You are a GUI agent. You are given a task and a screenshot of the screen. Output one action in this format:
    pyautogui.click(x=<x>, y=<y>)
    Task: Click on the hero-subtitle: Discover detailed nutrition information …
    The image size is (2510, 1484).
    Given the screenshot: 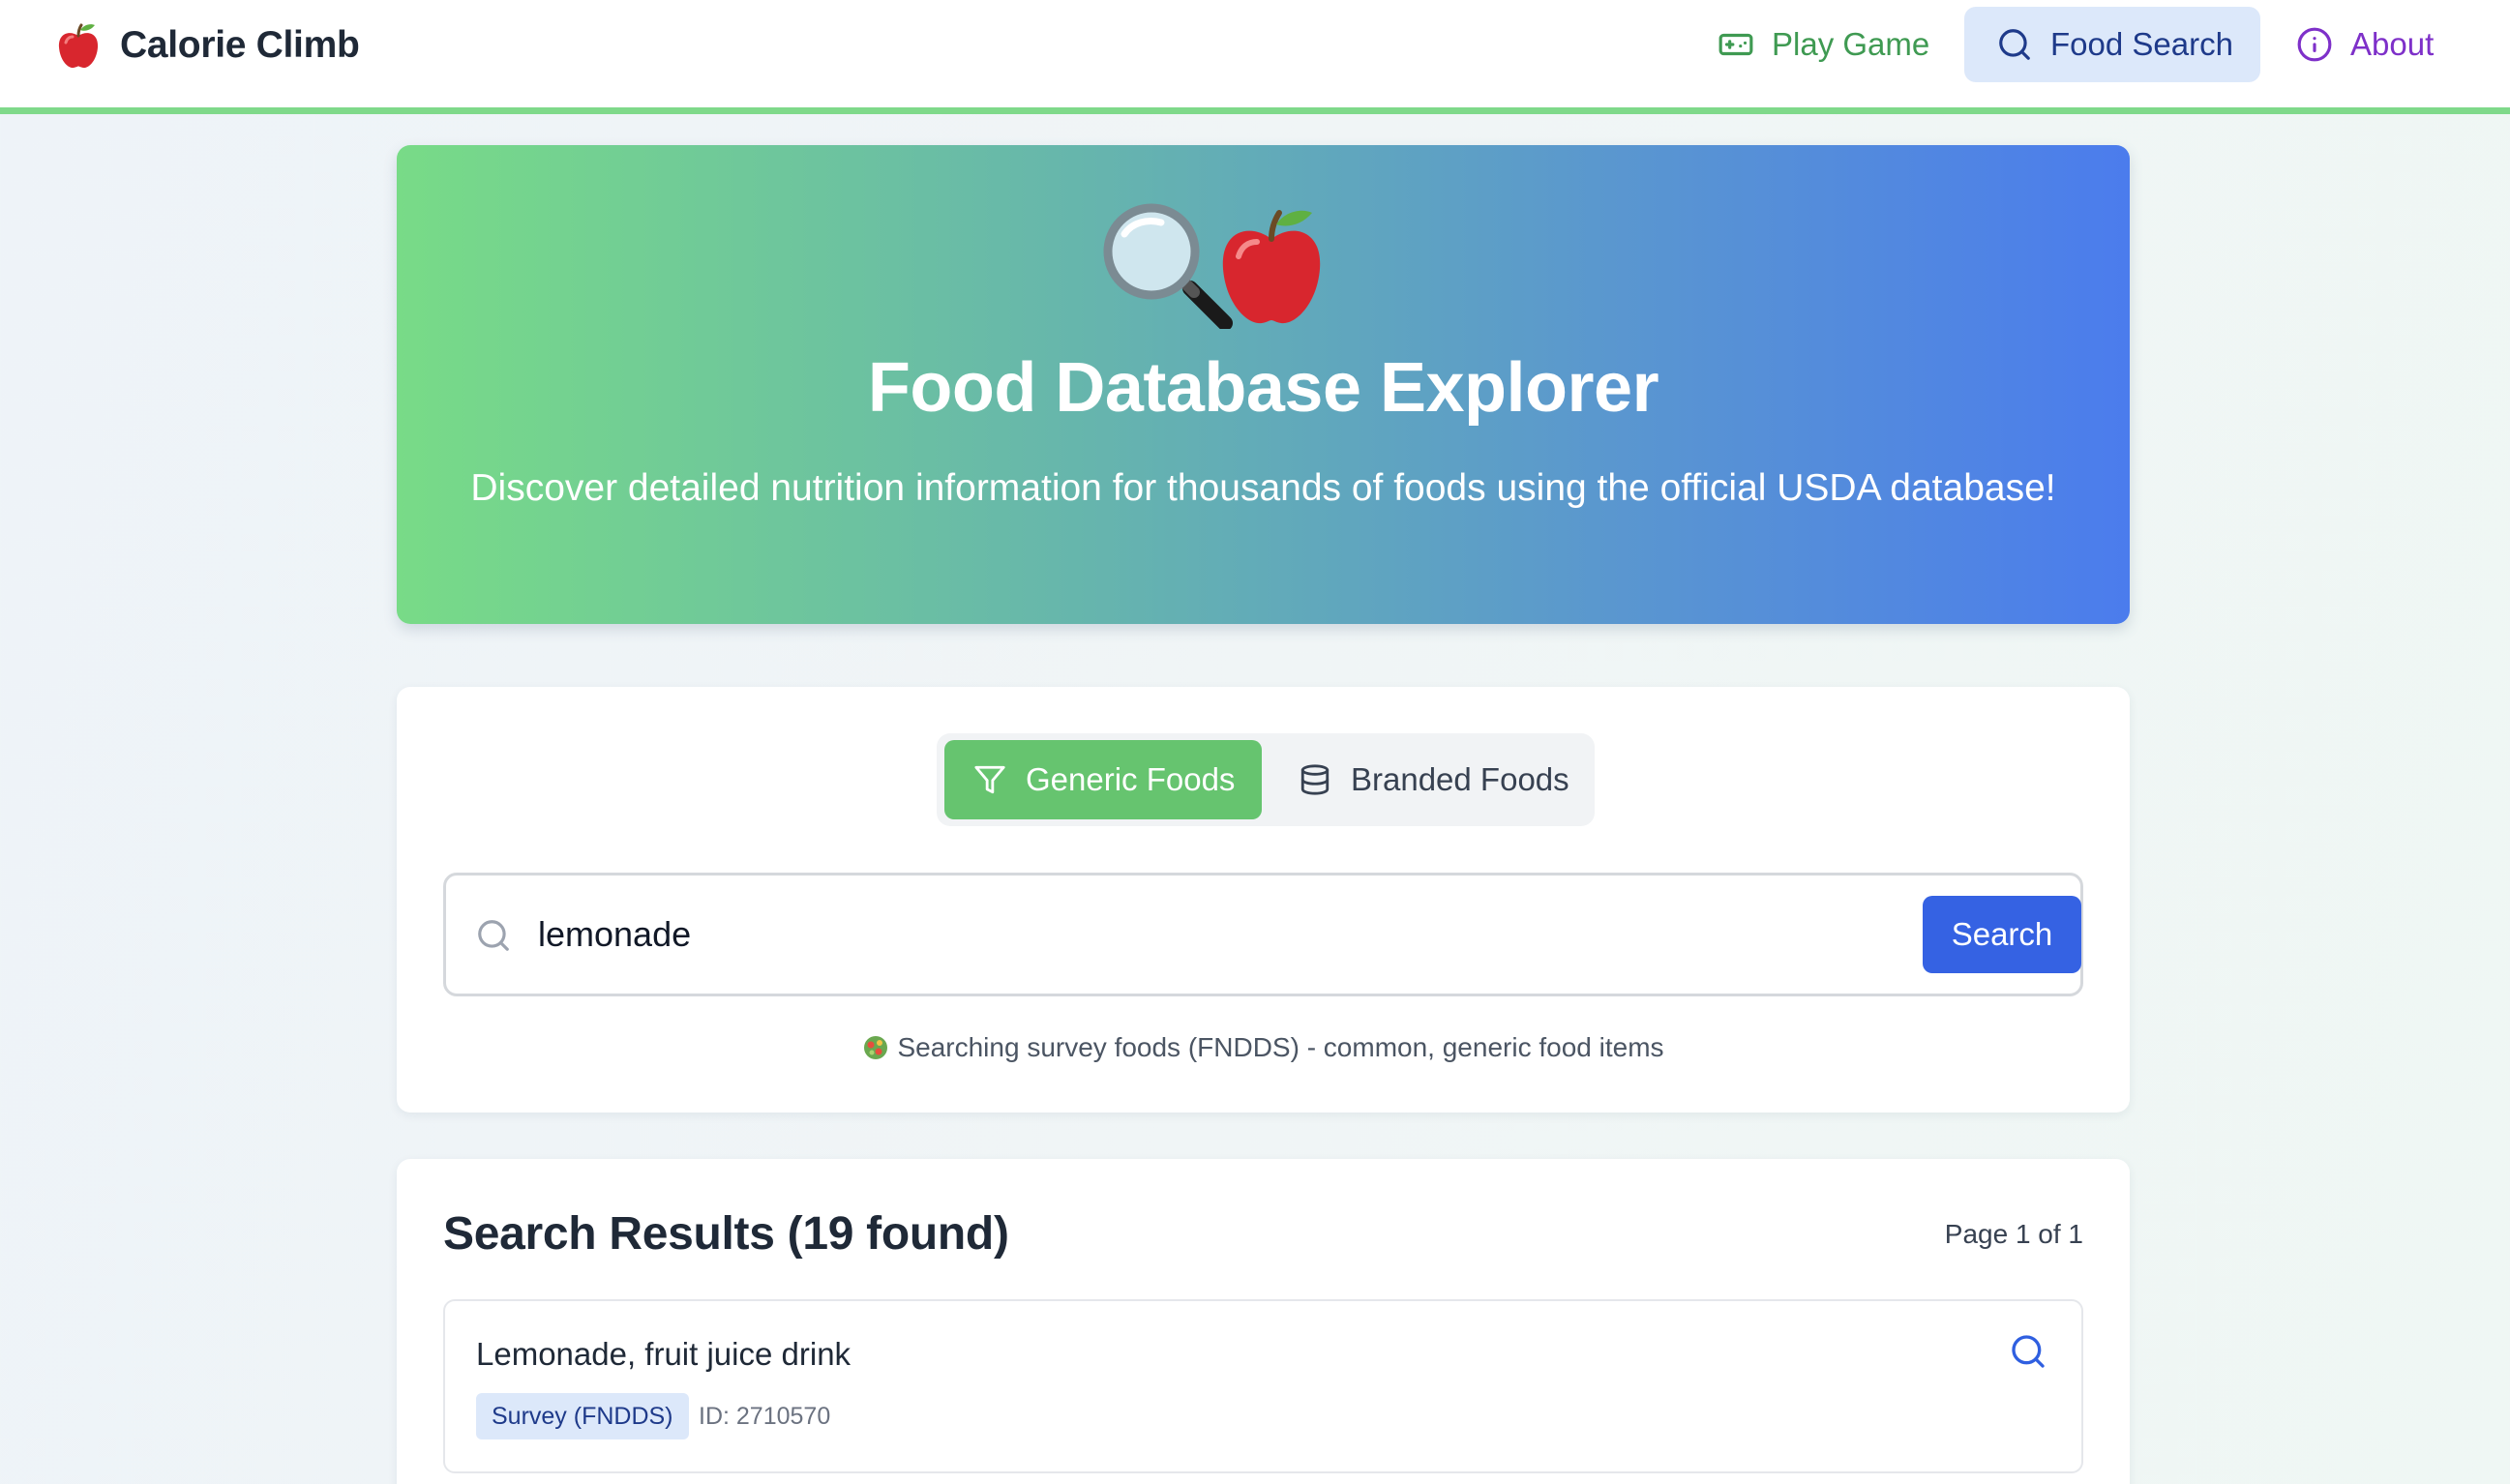 What is the action you would take?
    pyautogui.click(x=1263, y=488)
    